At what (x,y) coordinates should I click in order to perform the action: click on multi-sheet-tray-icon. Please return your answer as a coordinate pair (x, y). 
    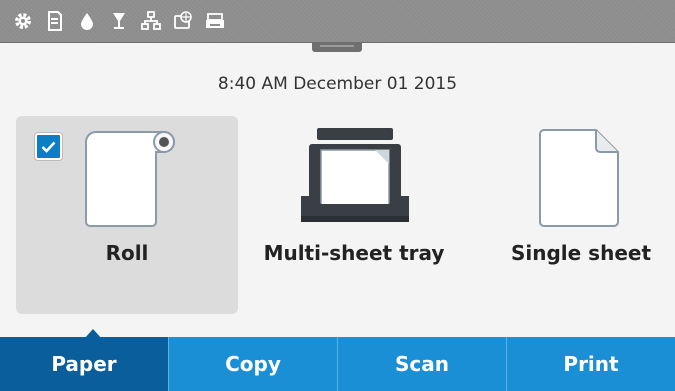
    Looking at the image, I should click on (355, 180).